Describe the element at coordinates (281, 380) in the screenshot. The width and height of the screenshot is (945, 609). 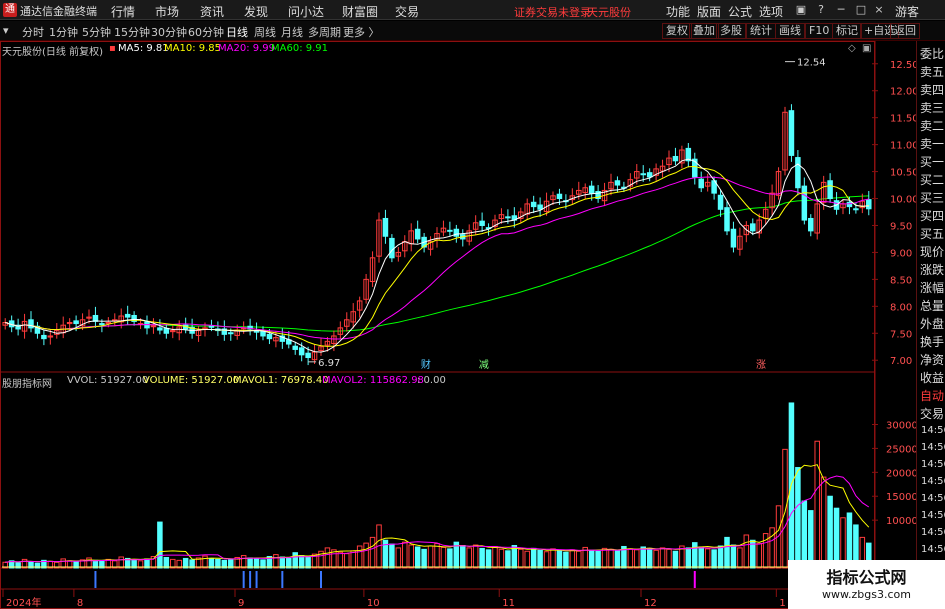
I see `mavol1-label: MAVOL1: 76978.40` at that location.